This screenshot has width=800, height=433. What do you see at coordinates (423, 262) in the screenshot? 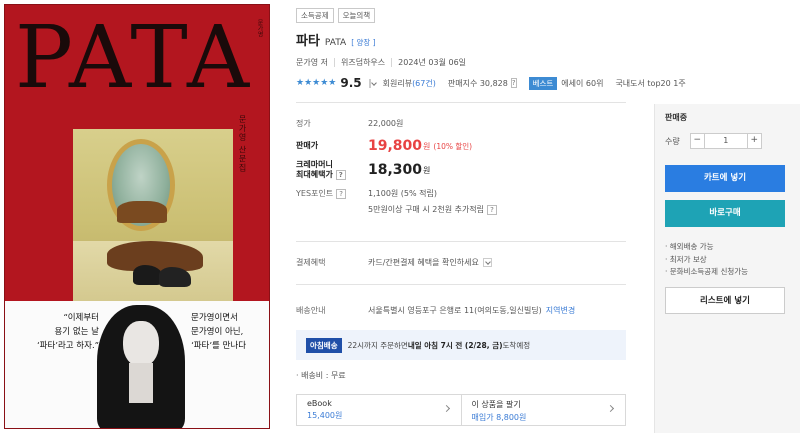
I see `payment-text: 카드/간편결제 혜택을 확인하세요` at bounding box center [423, 262].